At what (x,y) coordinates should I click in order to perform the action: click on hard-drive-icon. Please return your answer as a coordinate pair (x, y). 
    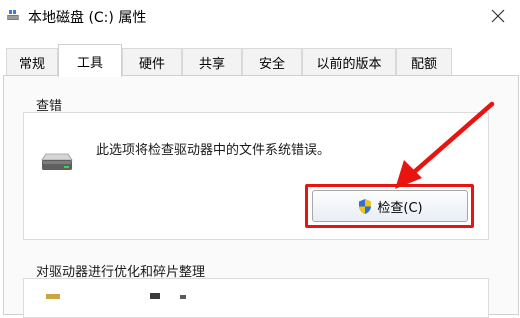
    Looking at the image, I should click on (57, 161).